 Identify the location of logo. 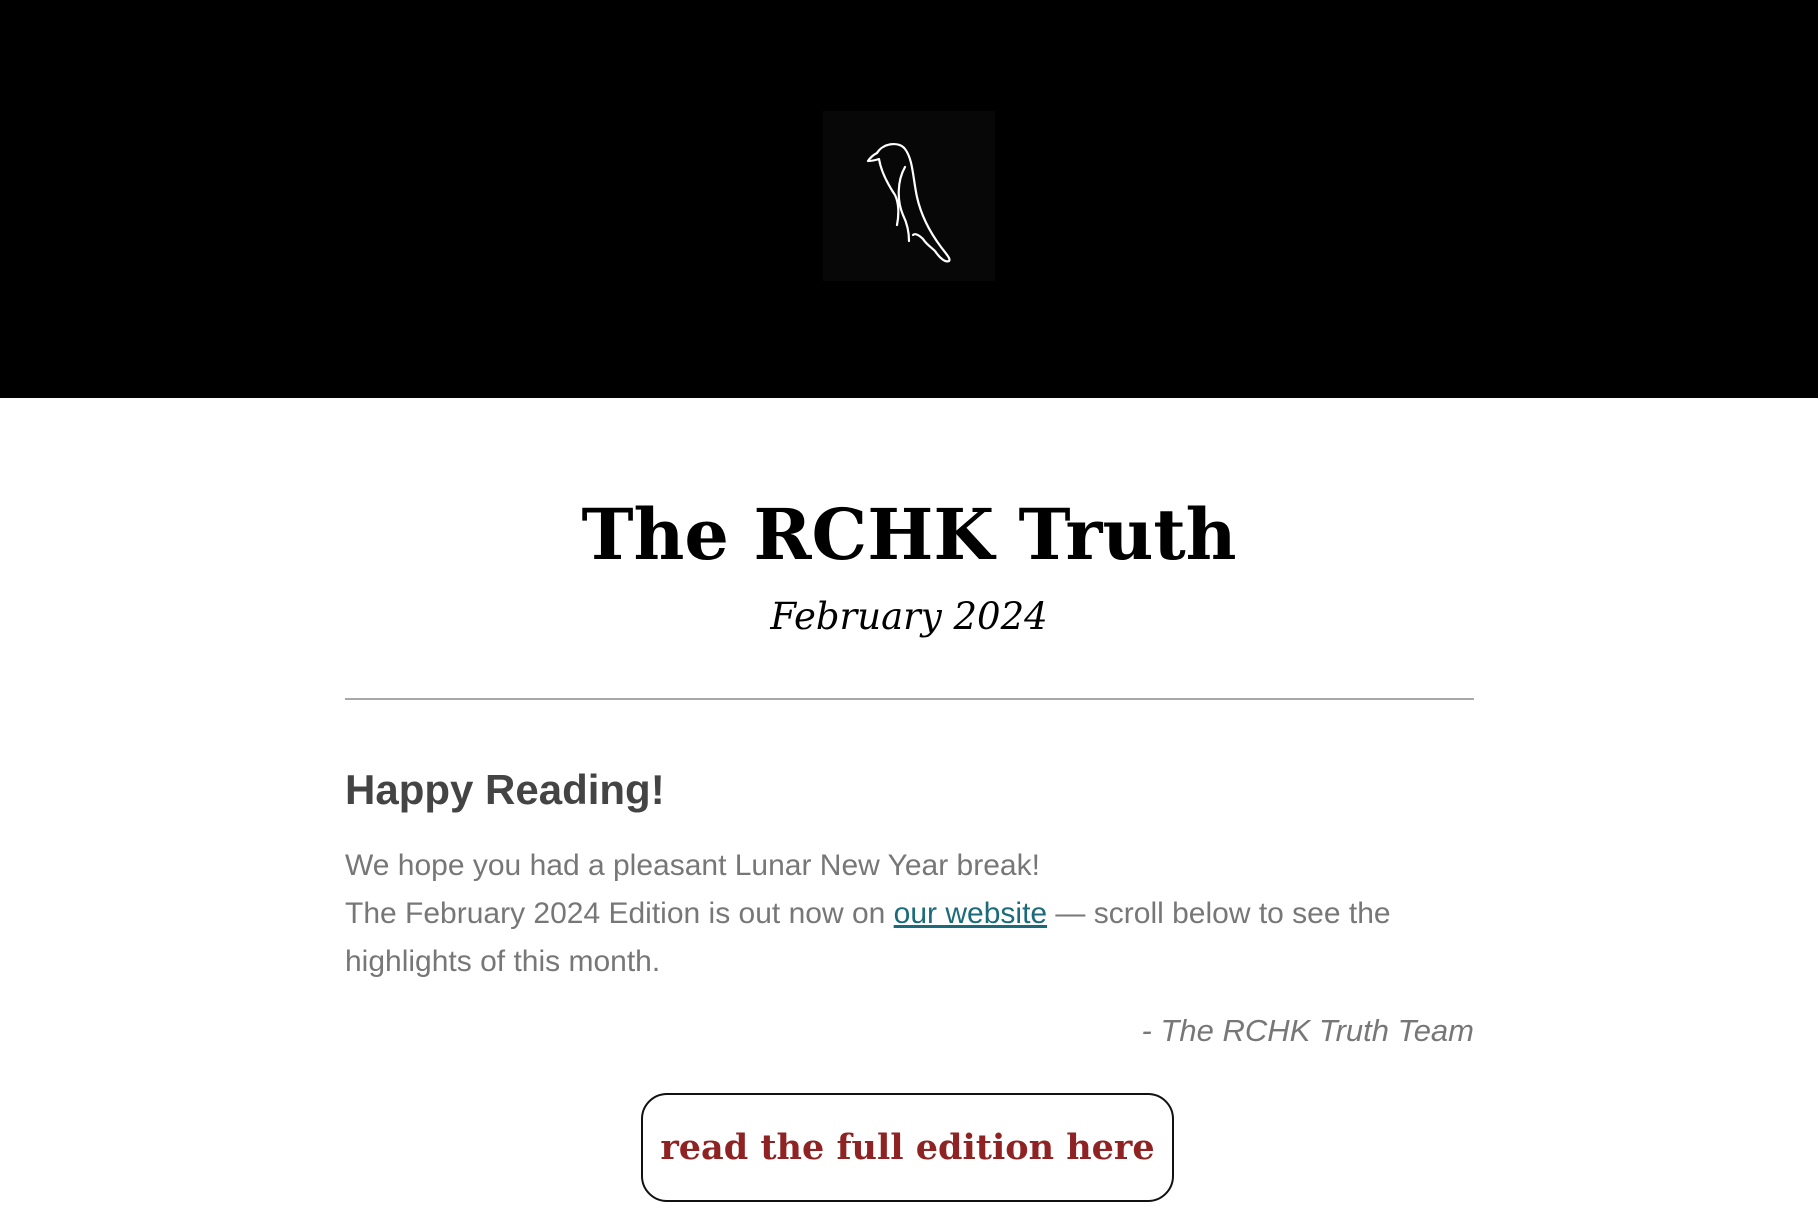
(909, 196).